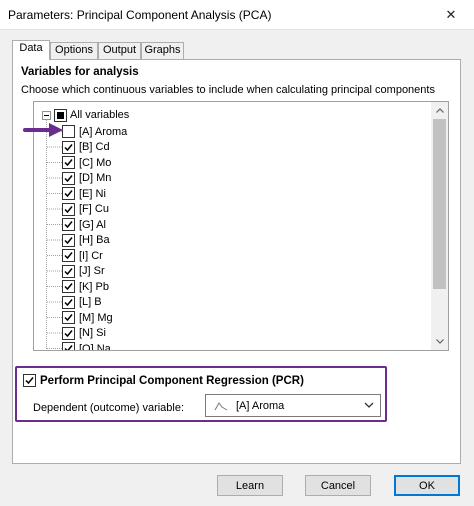  I want to click on list-item: [H] Ba, so click(86, 240).